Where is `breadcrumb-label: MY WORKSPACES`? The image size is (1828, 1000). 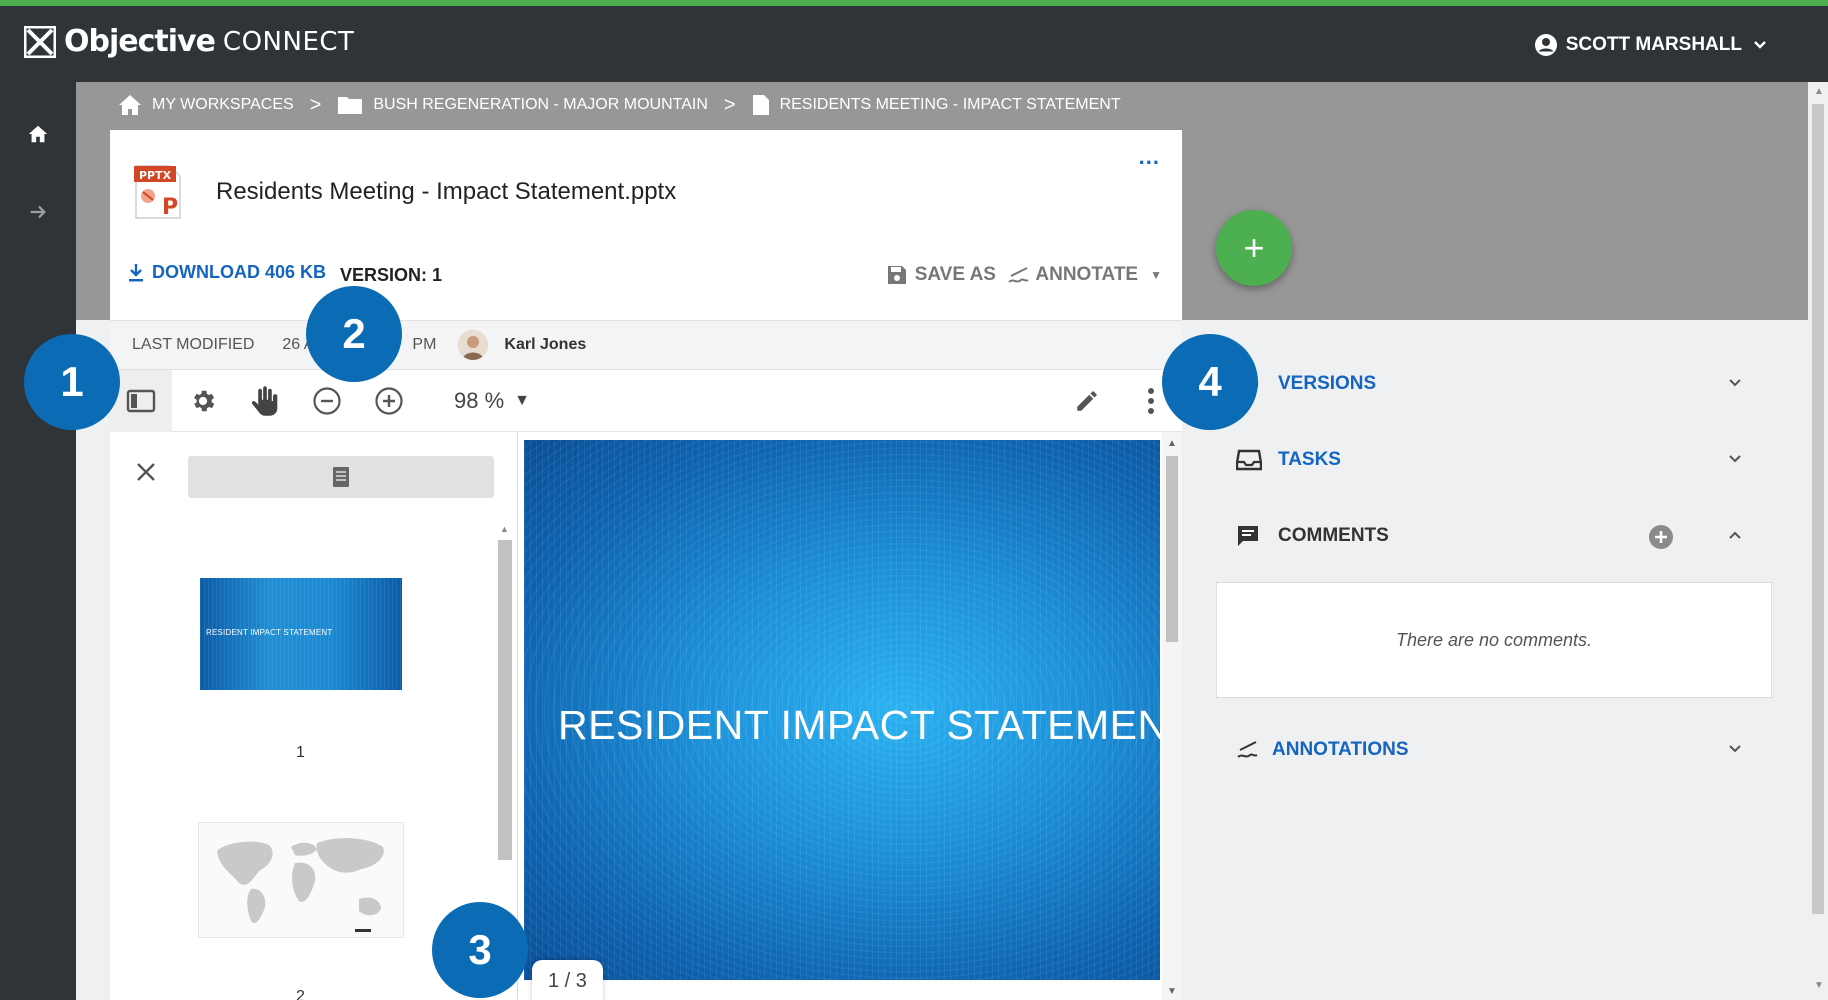
breadcrumb-label: MY WORKSPACES is located at coordinates (223, 104).